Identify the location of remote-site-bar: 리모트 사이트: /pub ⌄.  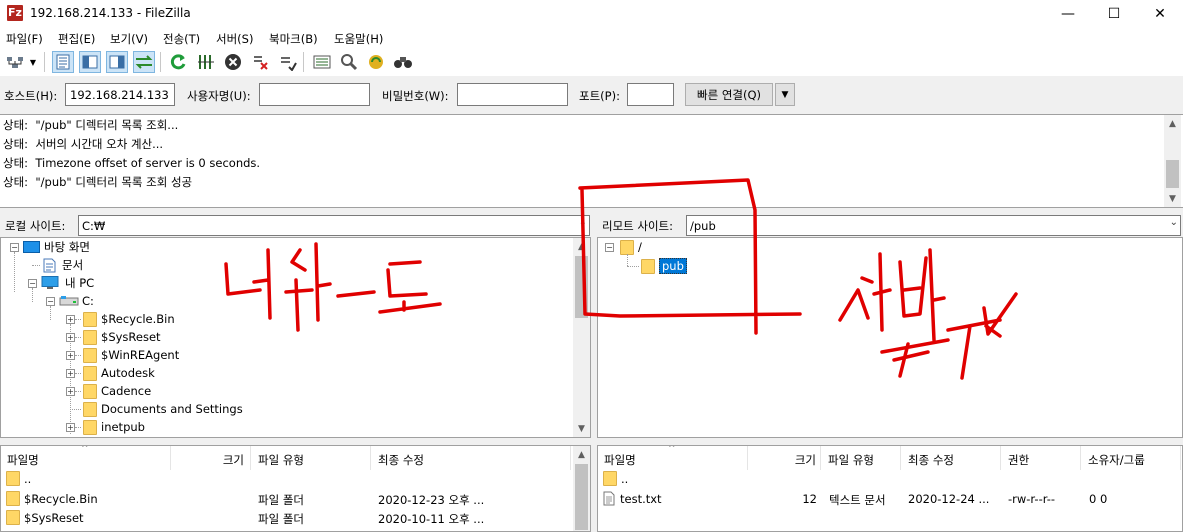
(890, 225).